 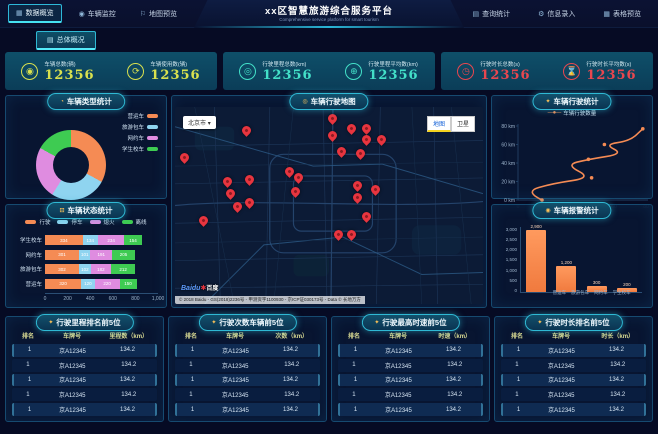 I want to click on stat-text: 行驶里程平均数(km) 12356, so click(x=393, y=71).